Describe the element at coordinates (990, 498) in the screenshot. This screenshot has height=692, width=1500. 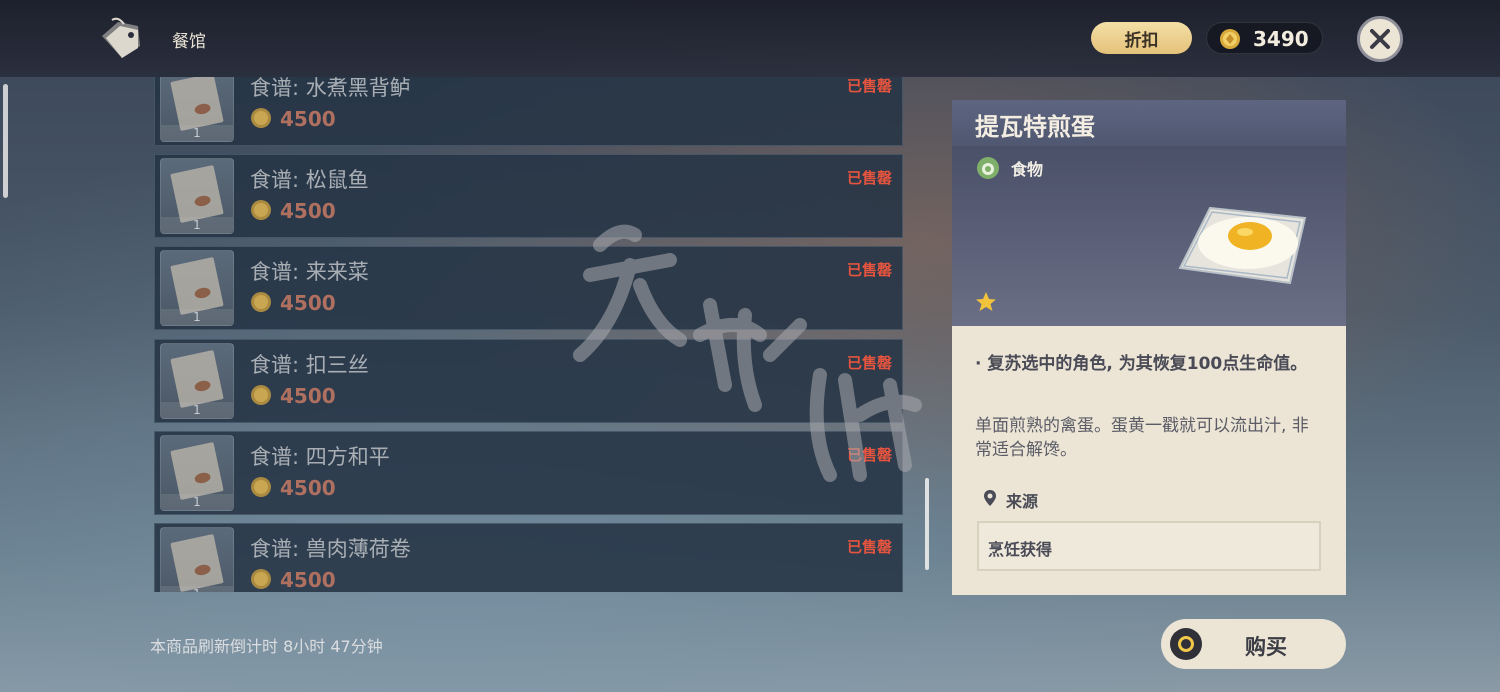
I see `location-pin-icon` at that location.